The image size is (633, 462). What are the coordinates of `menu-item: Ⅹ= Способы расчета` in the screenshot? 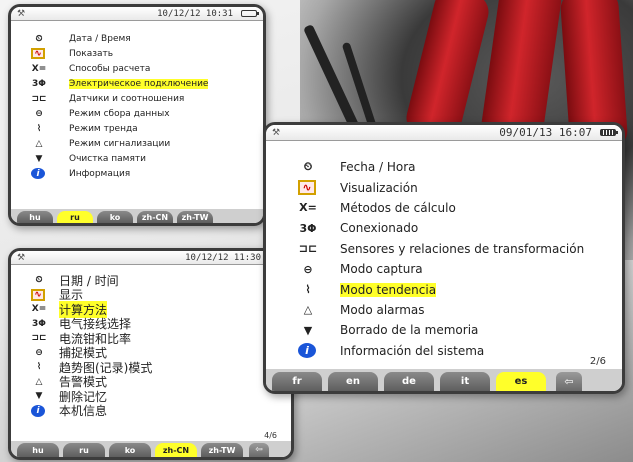 It's located at (119, 68).